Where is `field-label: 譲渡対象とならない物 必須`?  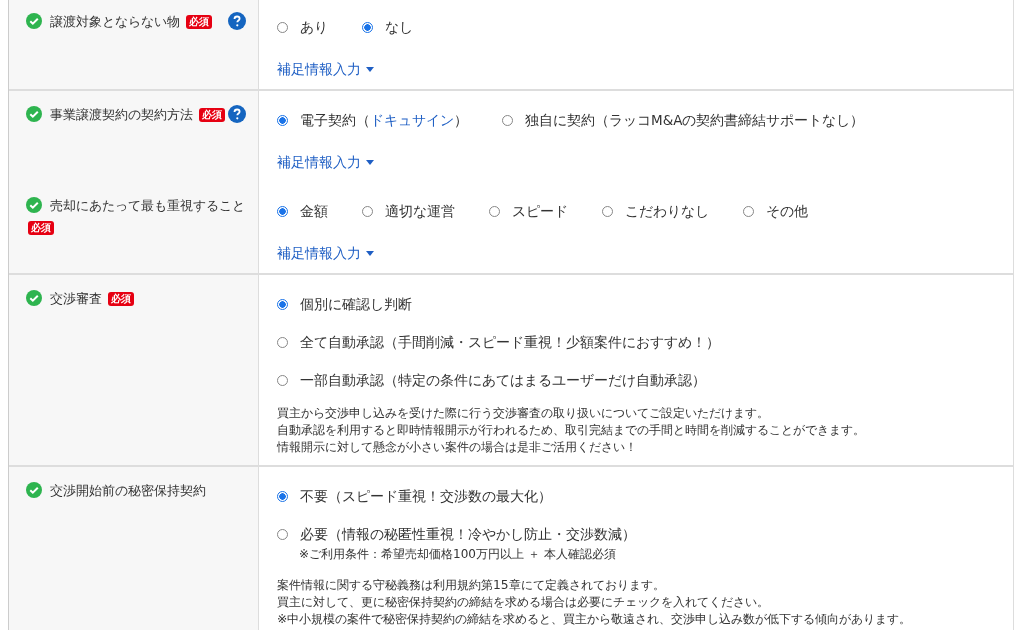 field-label: 譲渡対象とならない物 必須 is located at coordinates (136, 22).